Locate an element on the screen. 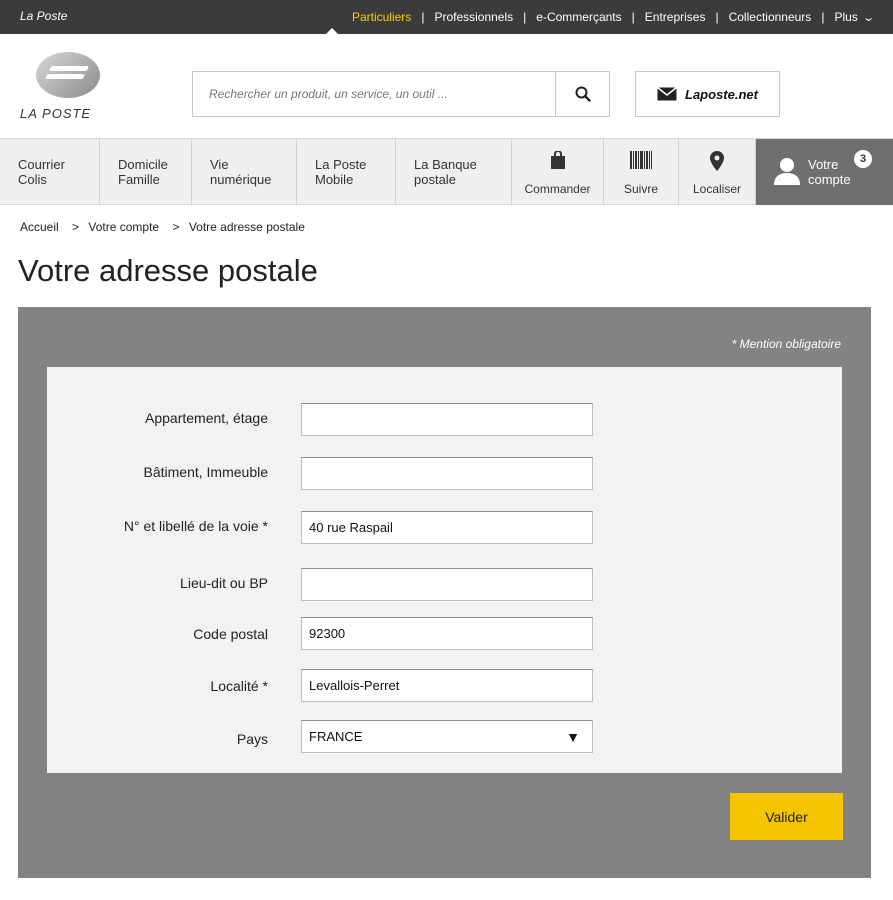 The image size is (893, 900). label-batiment: Bâtiment, Immeuble is located at coordinates (206, 472).